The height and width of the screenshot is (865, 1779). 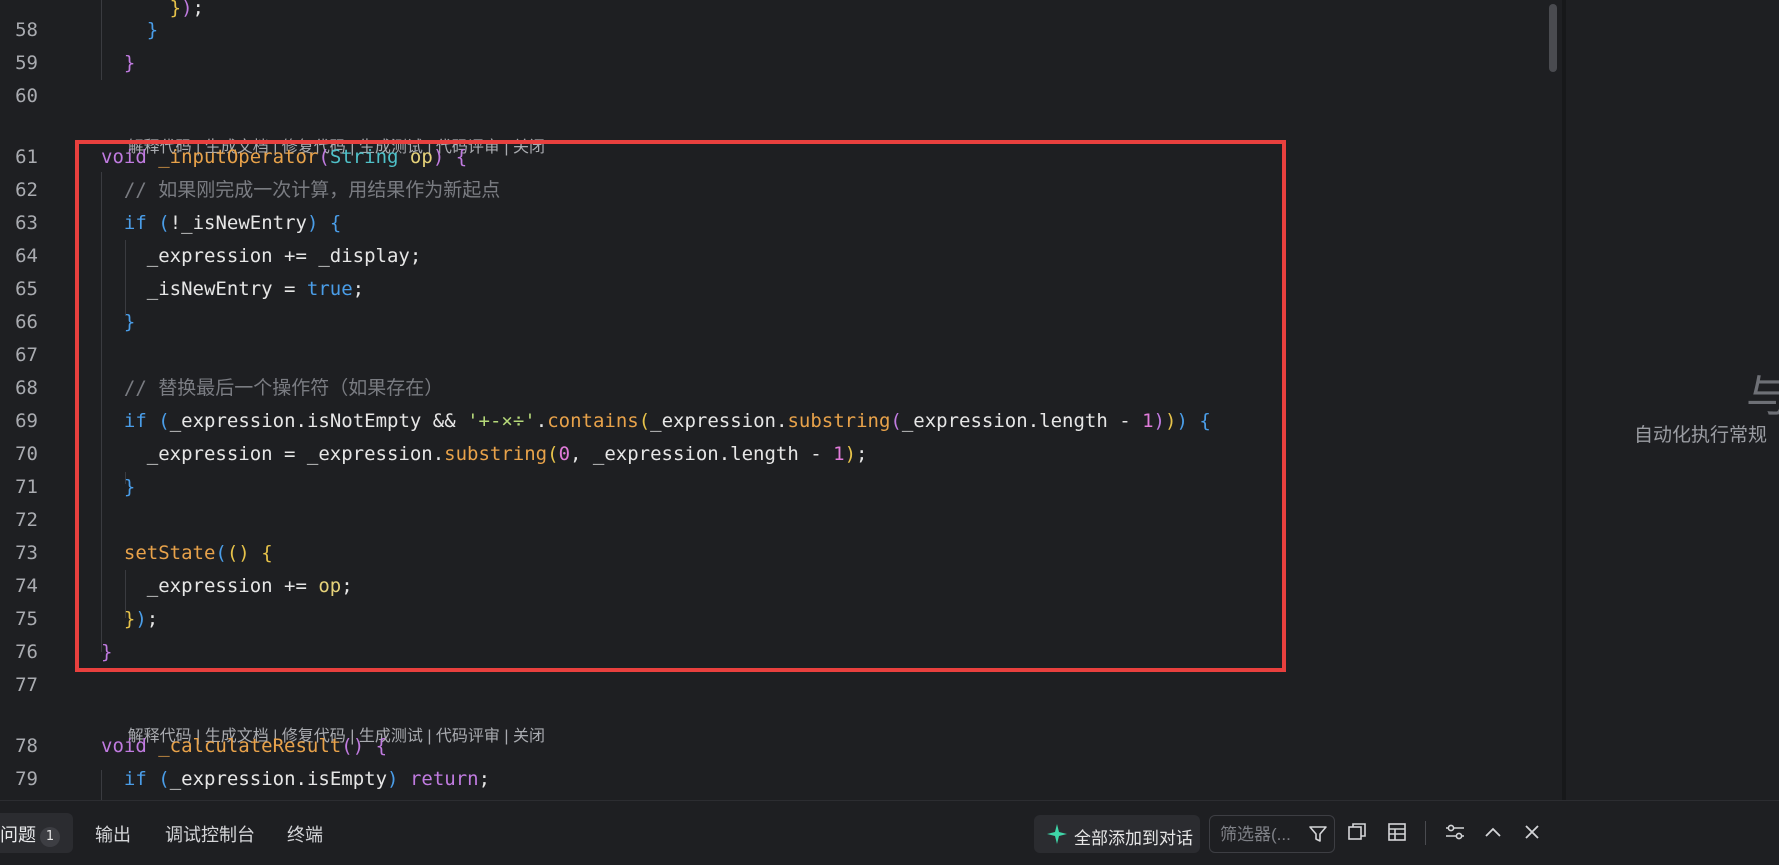 I want to click on codelens-close: 关闭, so click(x=529, y=736).